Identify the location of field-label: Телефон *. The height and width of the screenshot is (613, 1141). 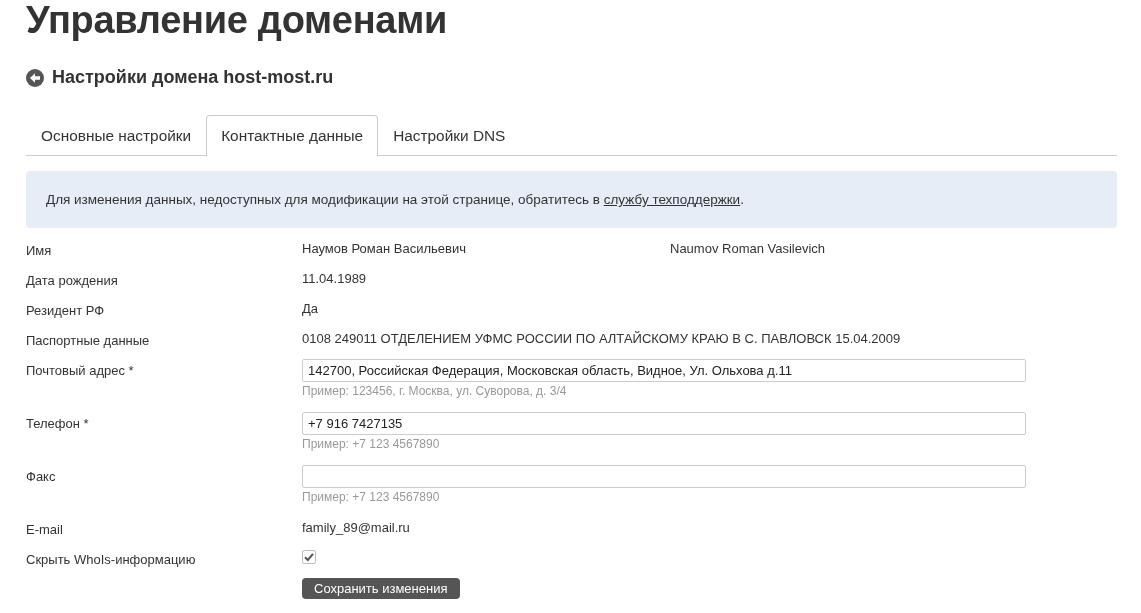
(58, 424).